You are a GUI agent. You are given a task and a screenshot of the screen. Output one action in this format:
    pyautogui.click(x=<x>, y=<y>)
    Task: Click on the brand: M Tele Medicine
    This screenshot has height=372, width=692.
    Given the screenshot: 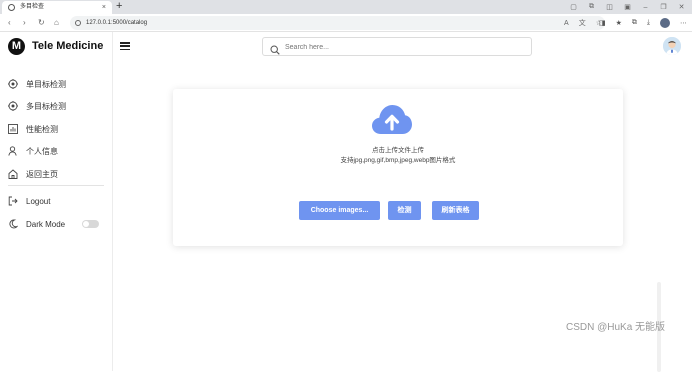 What is the action you would take?
    pyautogui.click(x=55, y=46)
    